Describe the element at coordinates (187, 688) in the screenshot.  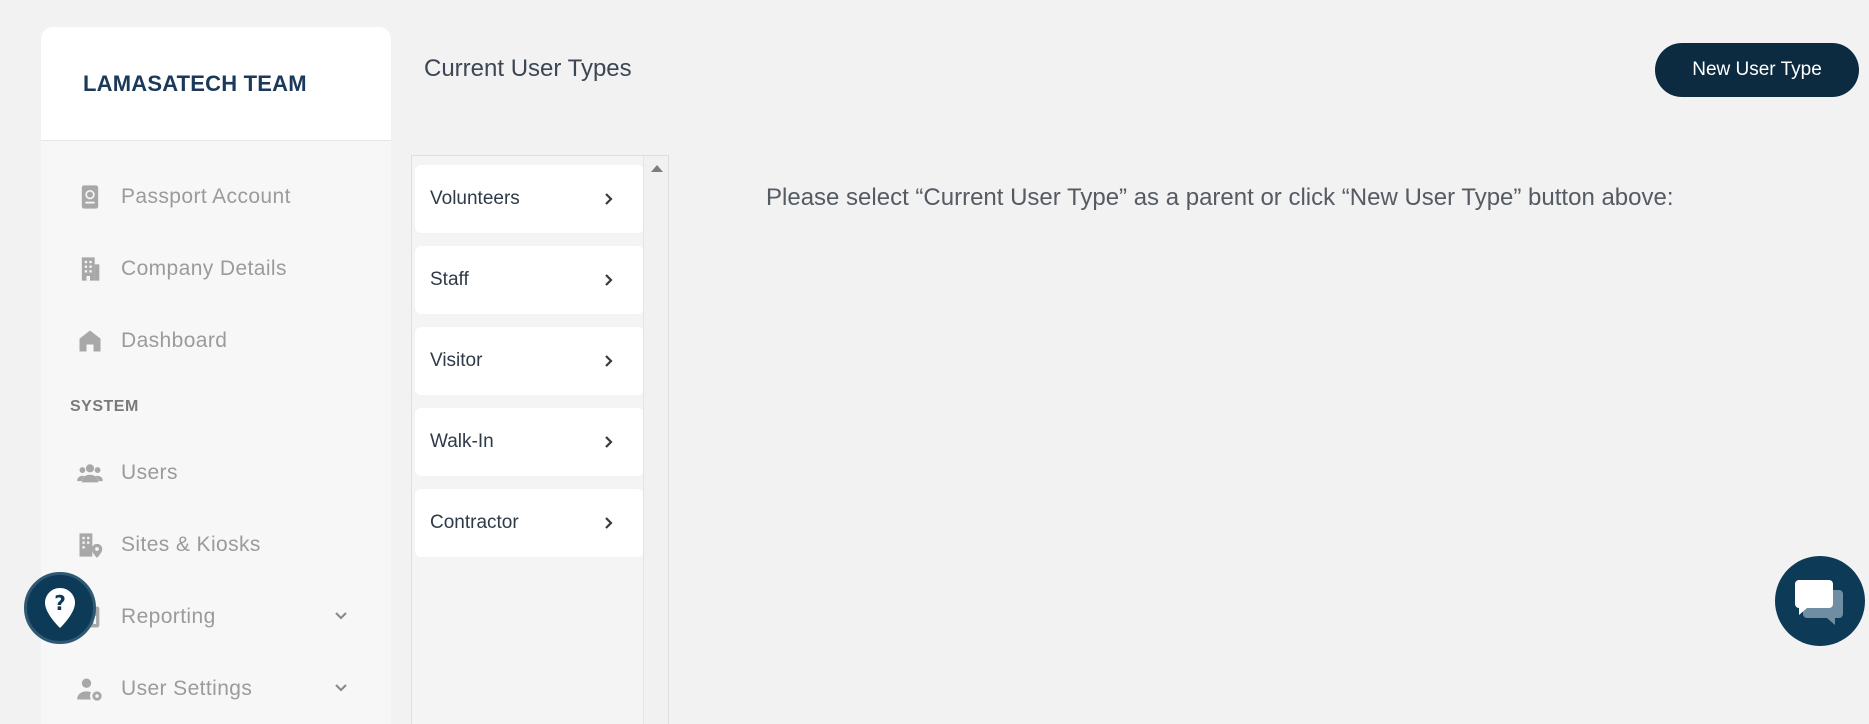
I see `sidebar-item-label: User Settings` at that location.